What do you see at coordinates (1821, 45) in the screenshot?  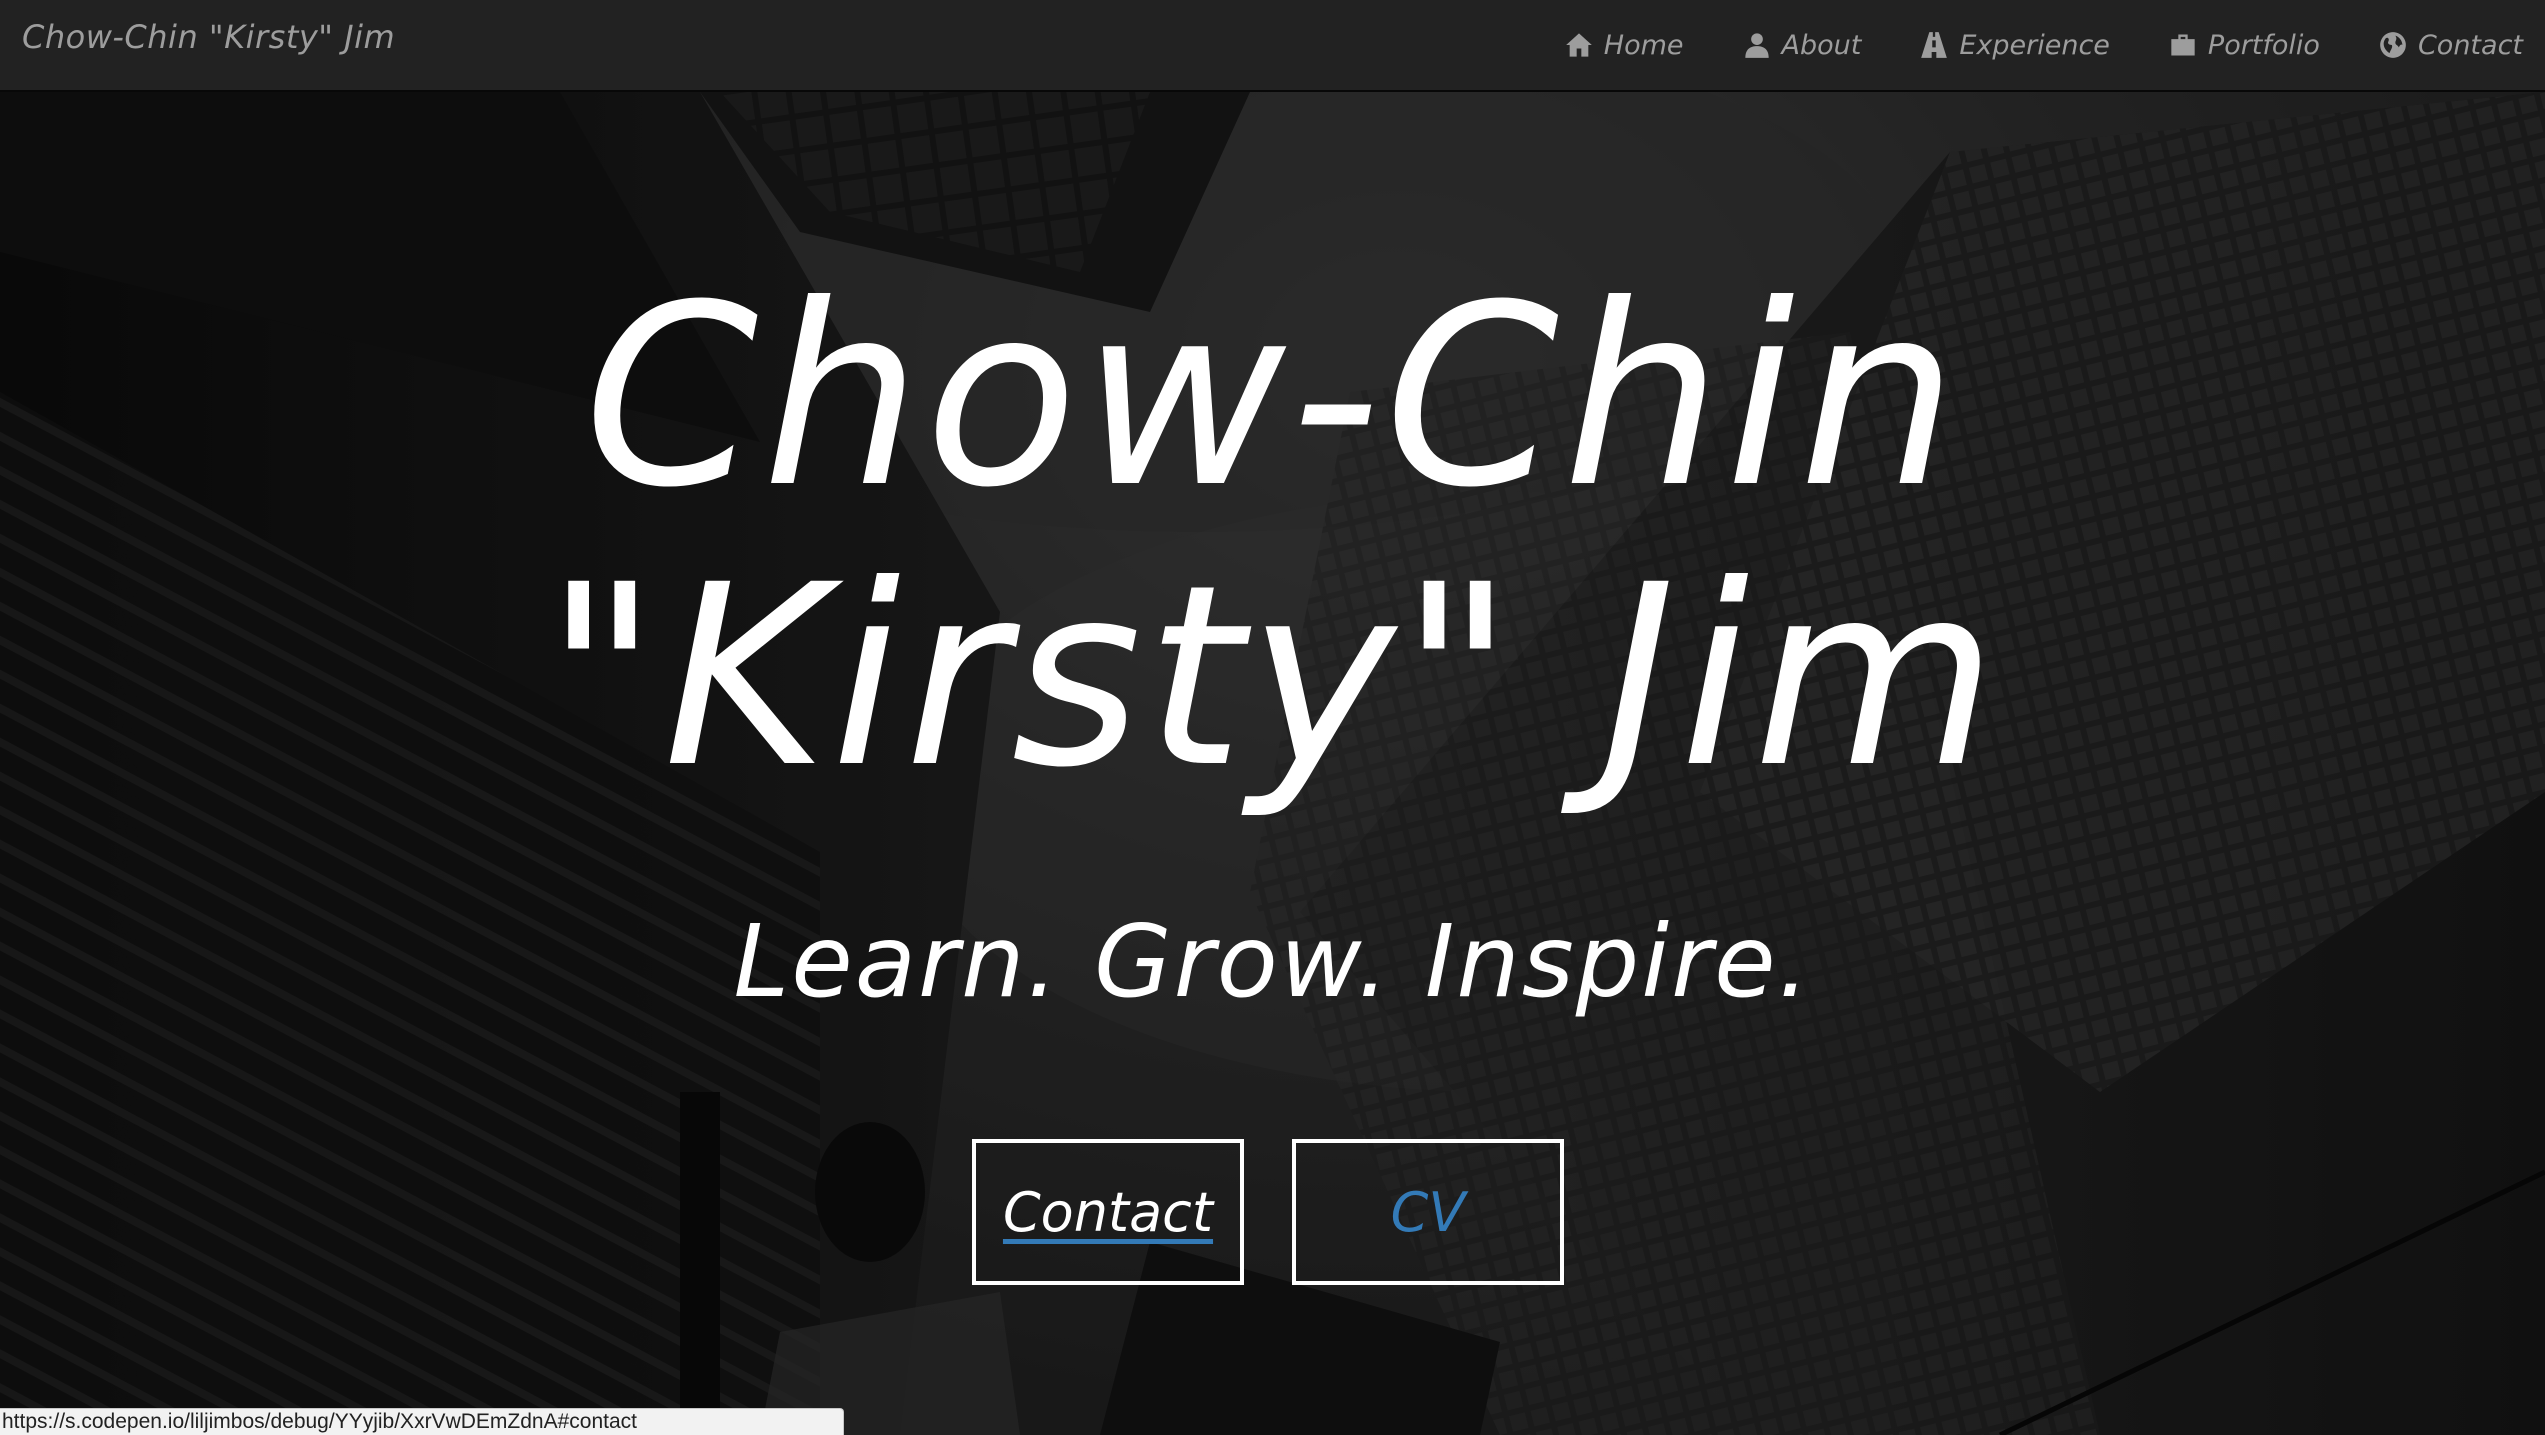 I see `nav-item-label: About` at bounding box center [1821, 45].